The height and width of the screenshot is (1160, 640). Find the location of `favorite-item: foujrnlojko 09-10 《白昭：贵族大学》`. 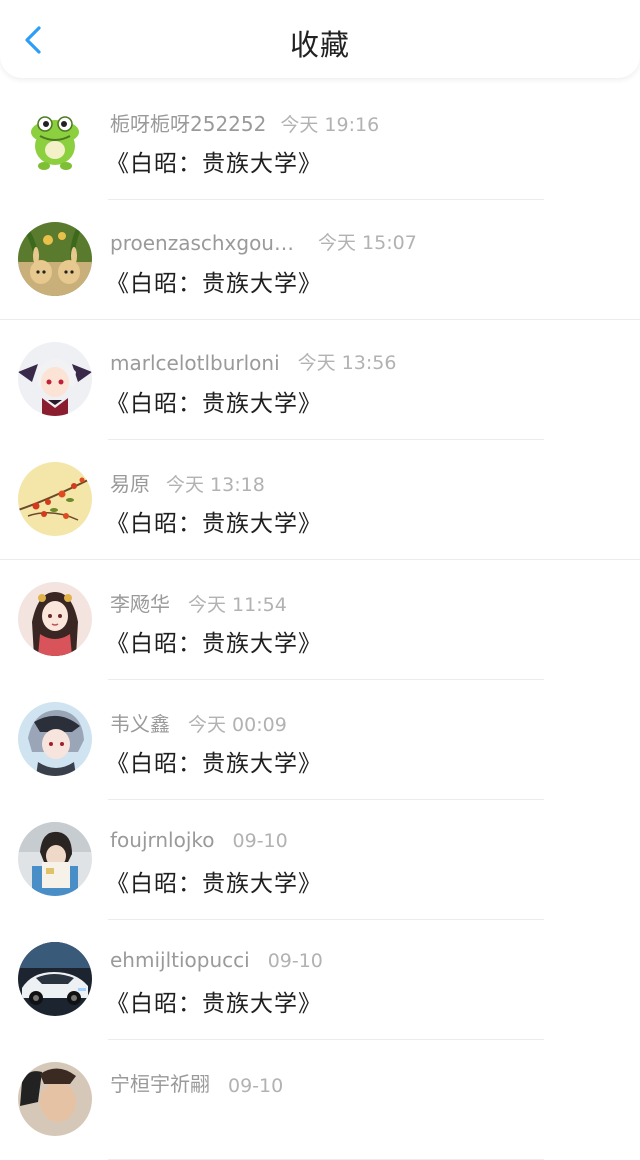

favorite-item: foujrnlojko 09-10 《白昭：贵族大学》 is located at coordinates (320, 860).